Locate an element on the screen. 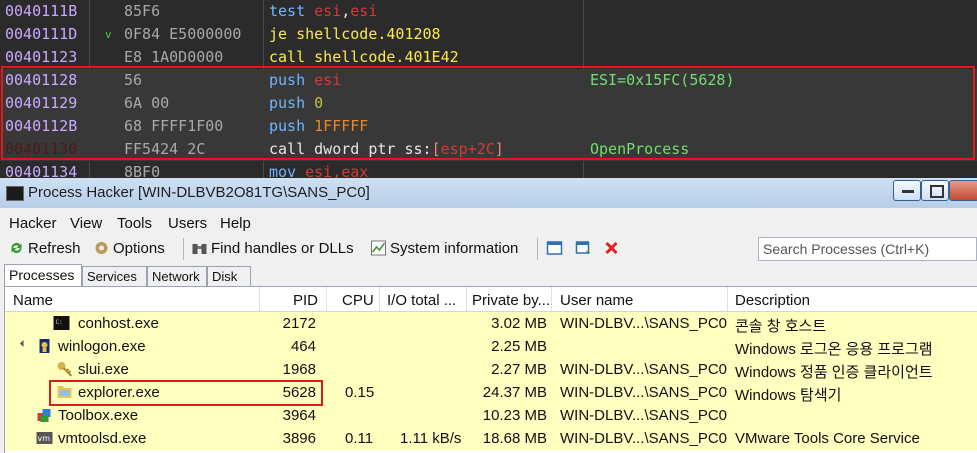 The image size is (977, 453). process-name: slui.exe is located at coordinates (103, 369).